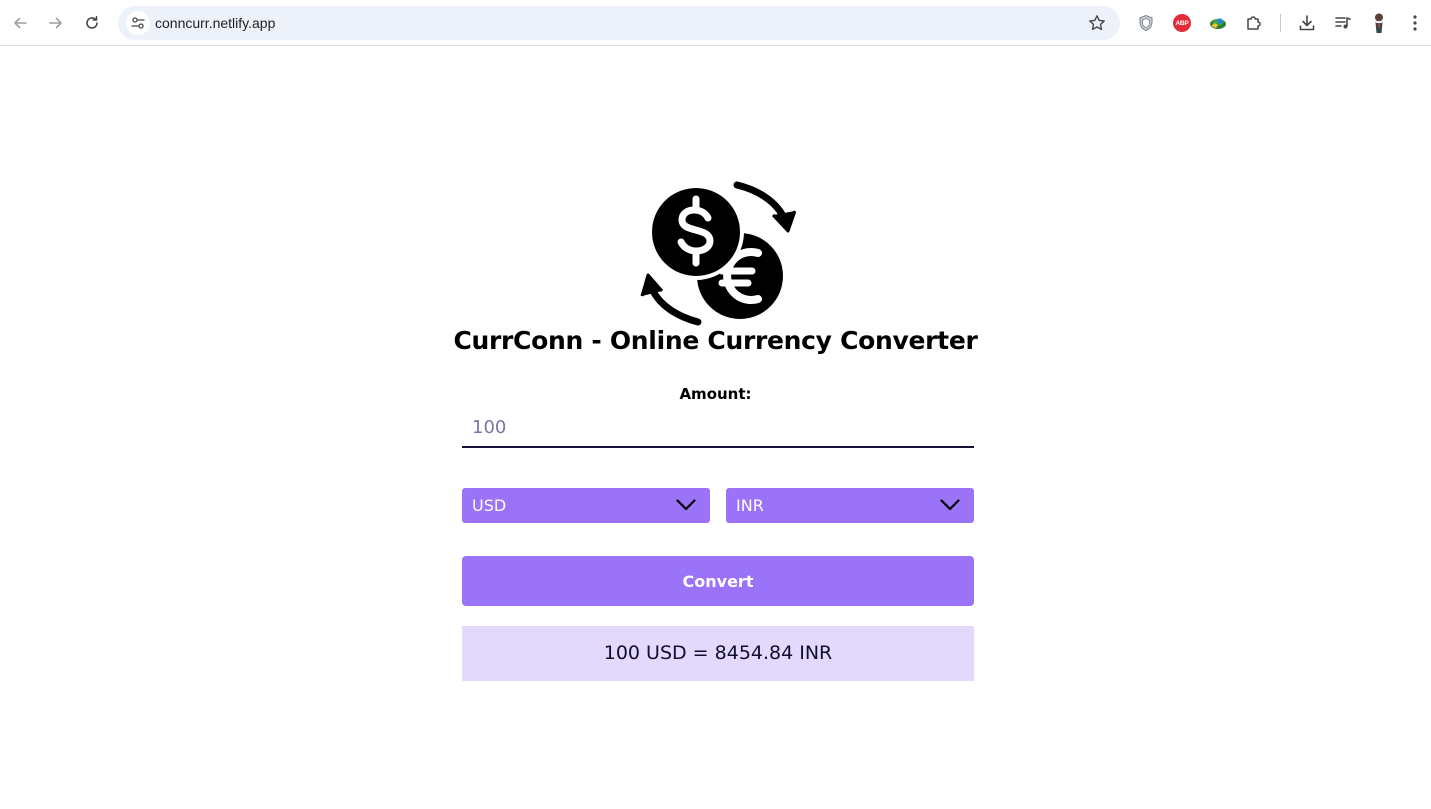 The height and width of the screenshot is (809, 1431). I want to click on reload-button, so click(92, 23).